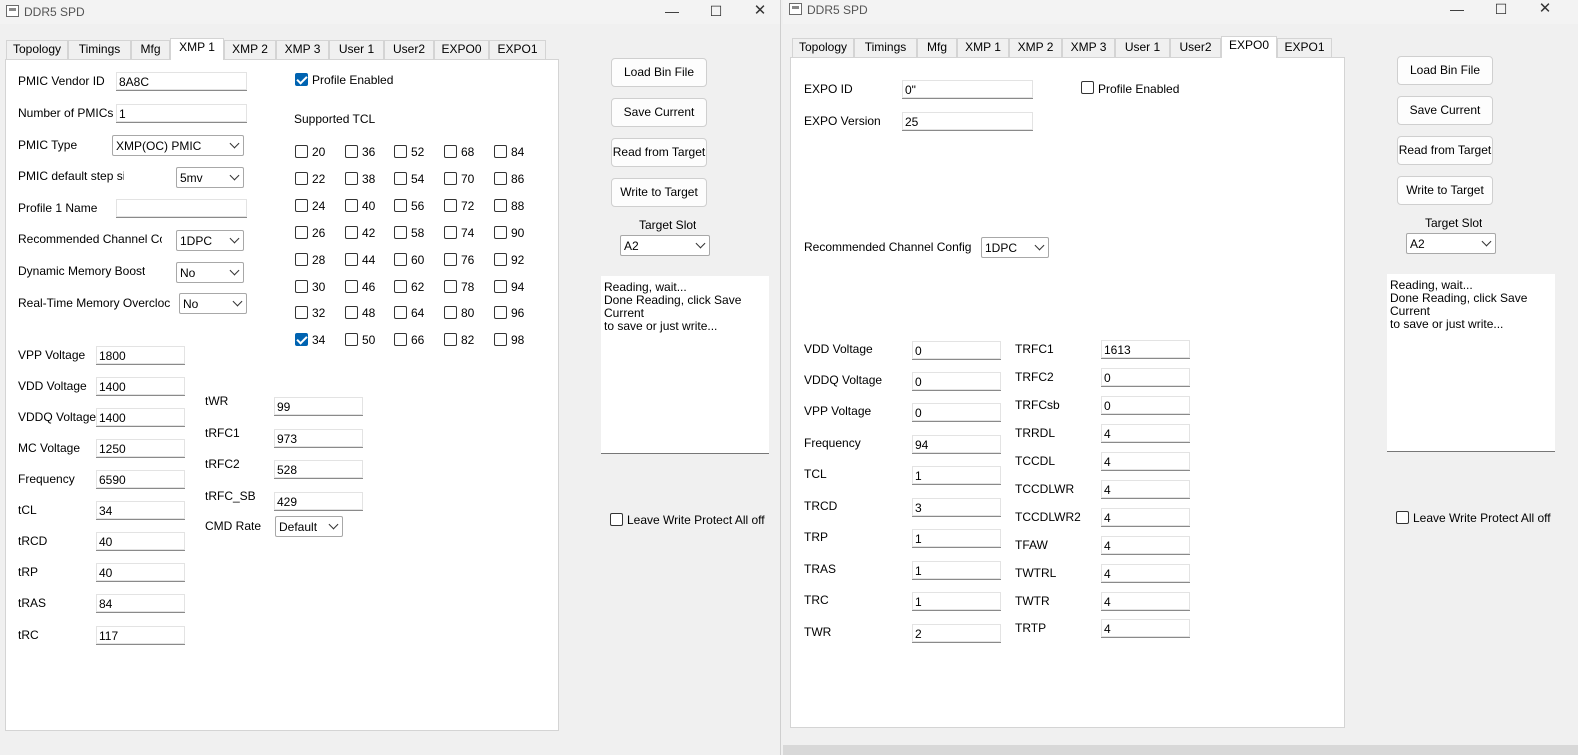 The width and height of the screenshot is (1578, 755). What do you see at coordinates (351, 312) in the screenshot?
I see `tcl-48-checkbox` at bounding box center [351, 312].